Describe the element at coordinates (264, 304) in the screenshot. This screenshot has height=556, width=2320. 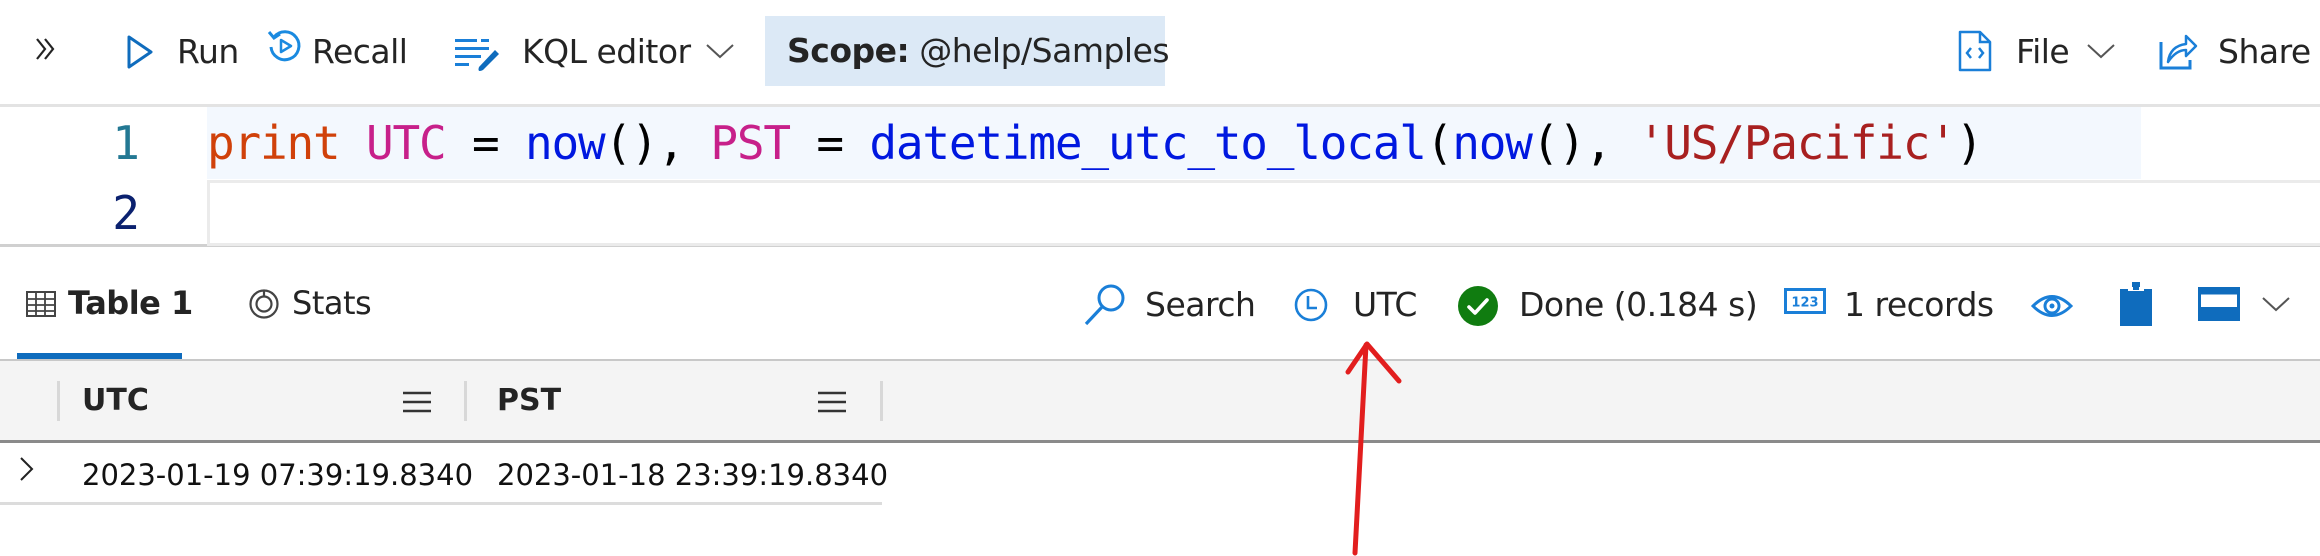
I see `stats-donut-icon` at that location.